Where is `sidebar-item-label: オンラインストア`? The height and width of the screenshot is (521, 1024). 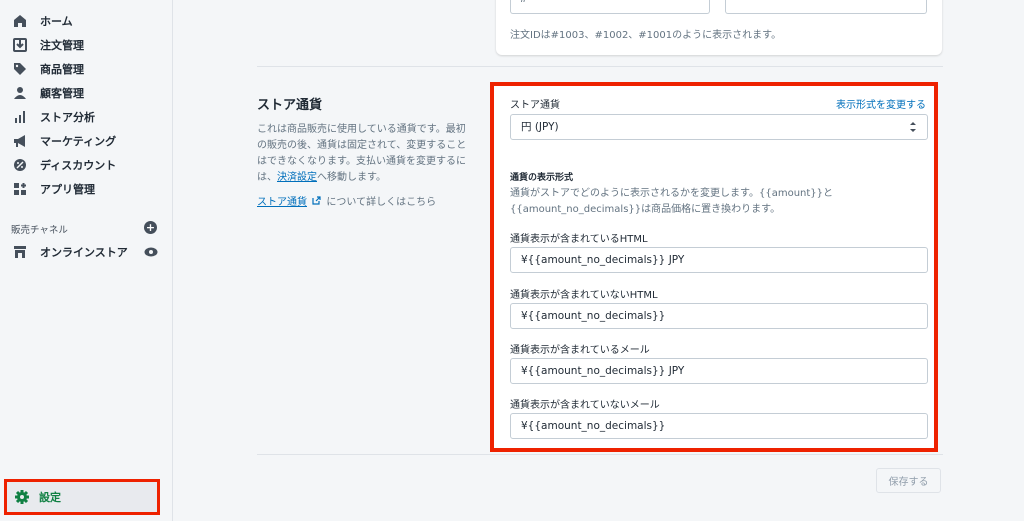
sidebar-item-label: オンラインストア is located at coordinates (84, 252).